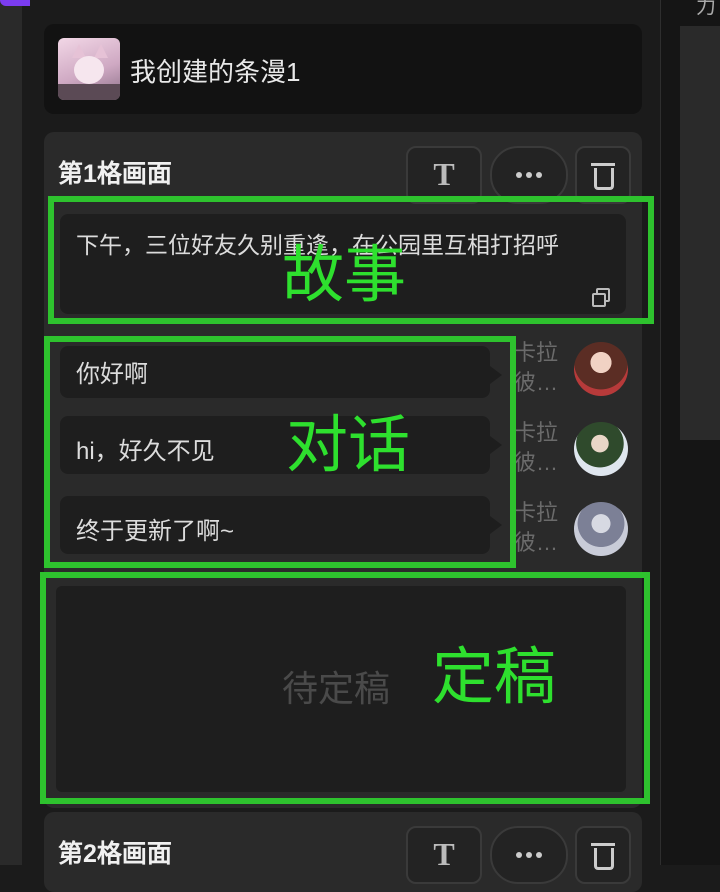 Image resolution: width=720 pixels, height=892 pixels. I want to click on more-options-button, so click(529, 855).